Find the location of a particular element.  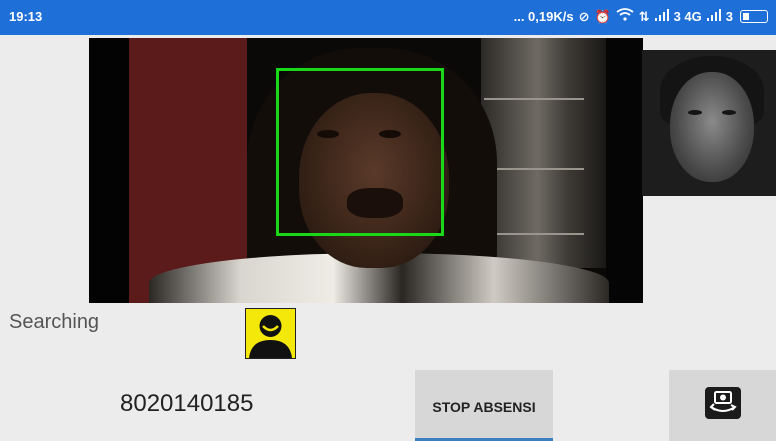

sim1-label: 3 4G is located at coordinates (687, 16).